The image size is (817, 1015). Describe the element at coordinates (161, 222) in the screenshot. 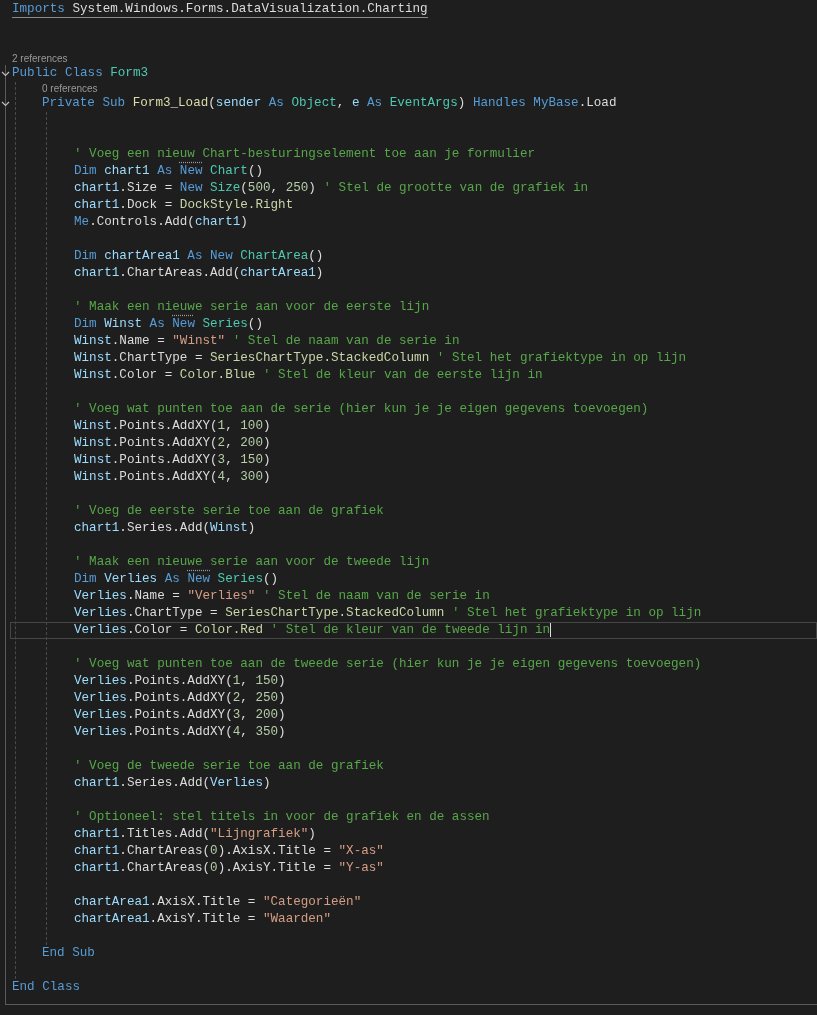

I see `code-line: Me.Controls.Add(chart1)` at that location.